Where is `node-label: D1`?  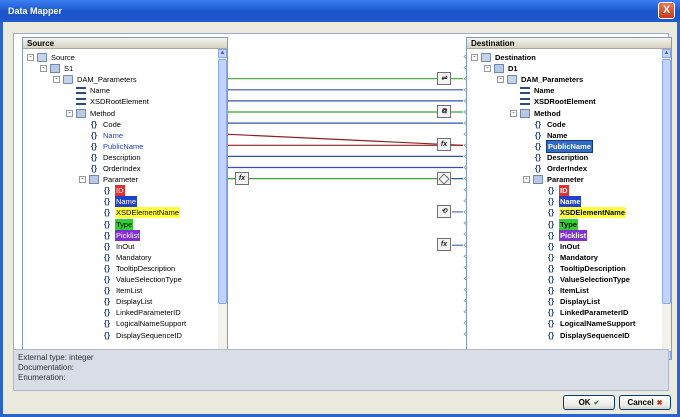
node-label: D1 is located at coordinates (513, 69).